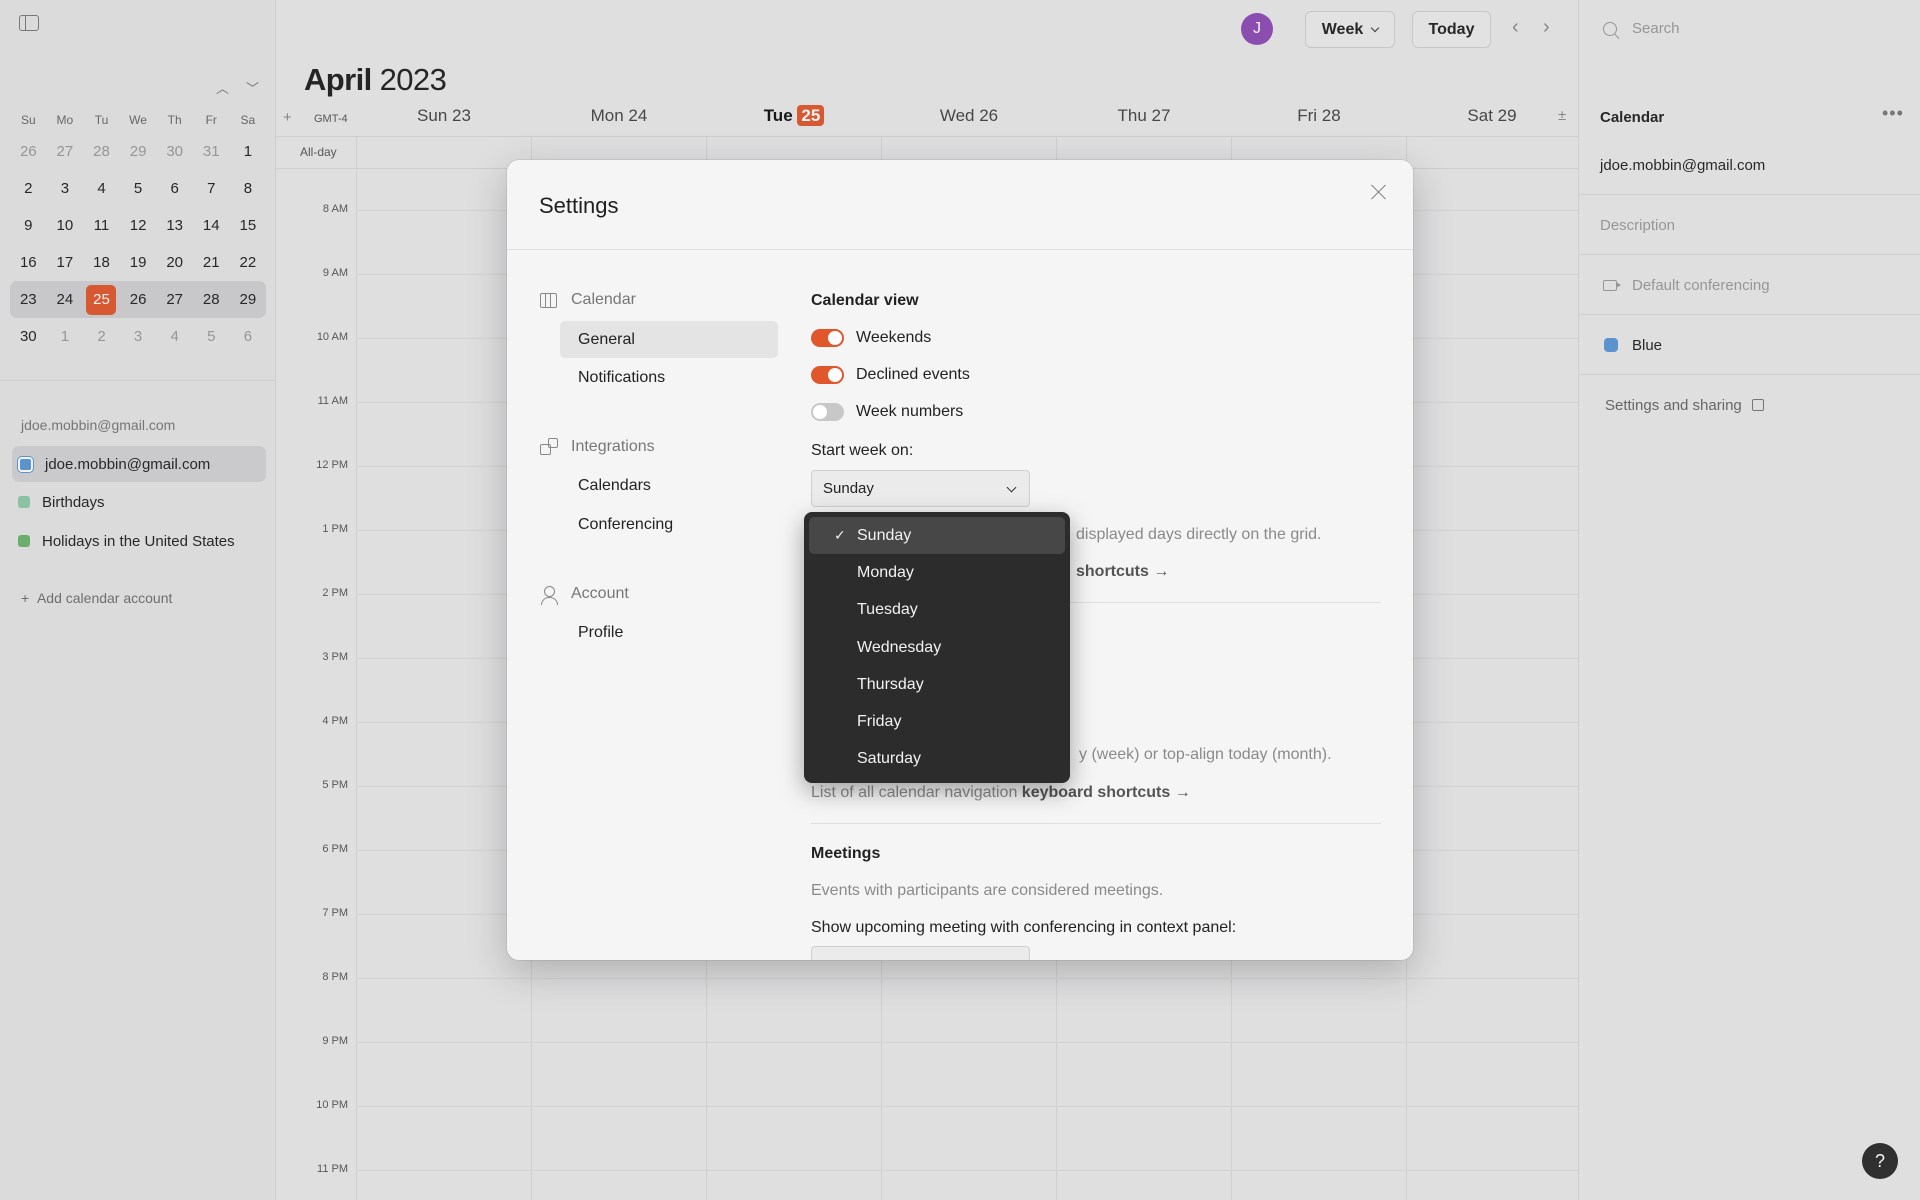 The image size is (1920, 1200). What do you see at coordinates (862, 450) in the screenshot?
I see `start-week-label: Start week on:` at bounding box center [862, 450].